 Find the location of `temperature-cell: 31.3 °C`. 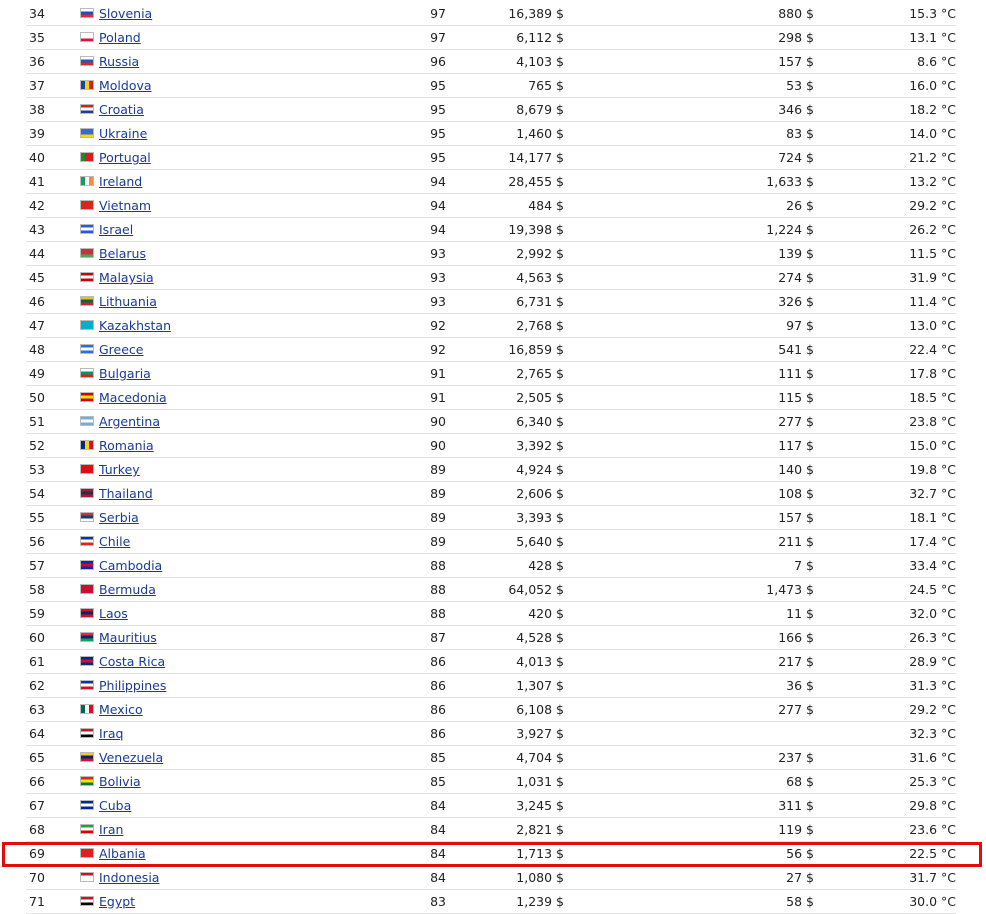

temperature-cell: 31.3 °C is located at coordinates (932, 685).